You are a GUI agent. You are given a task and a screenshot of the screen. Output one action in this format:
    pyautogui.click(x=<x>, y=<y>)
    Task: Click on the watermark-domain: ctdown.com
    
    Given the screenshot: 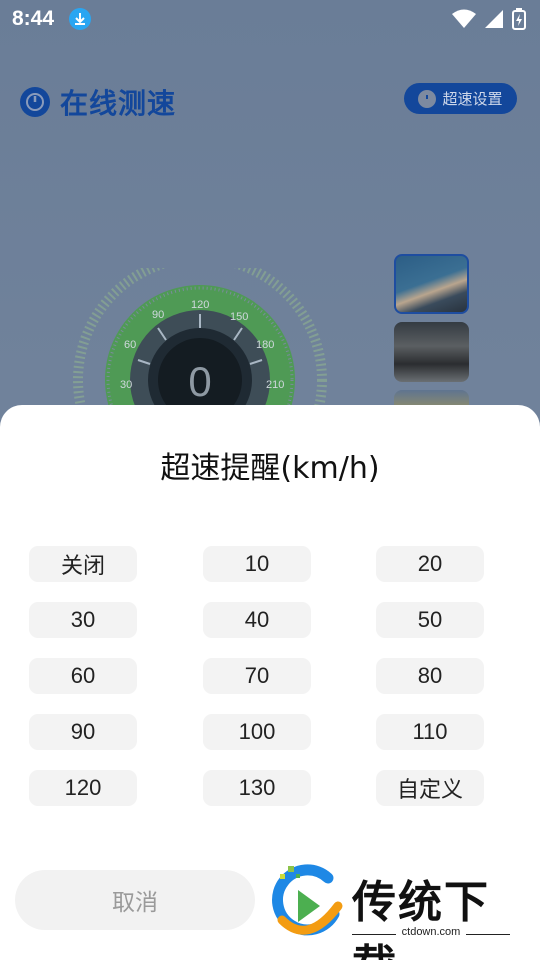 What is the action you would take?
    pyautogui.click(x=431, y=932)
    